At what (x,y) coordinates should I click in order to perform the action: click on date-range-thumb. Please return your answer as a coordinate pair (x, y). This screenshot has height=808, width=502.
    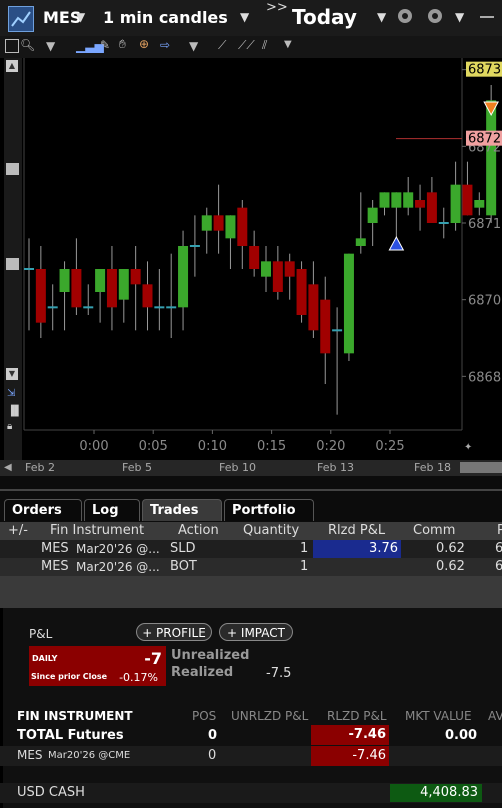
    Looking at the image, I should click on (481, 467).